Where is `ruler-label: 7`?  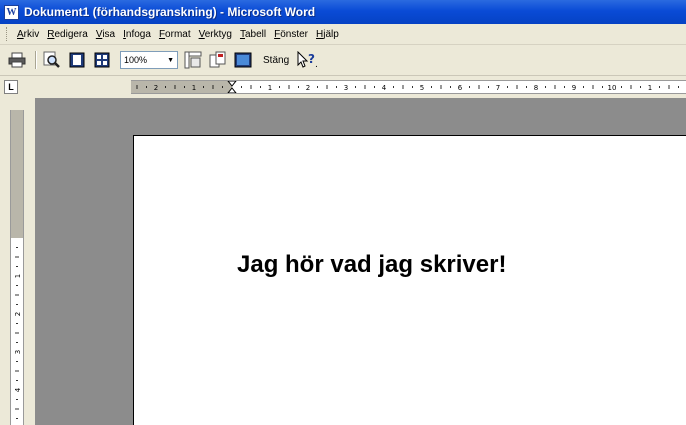 ruler-label: 7 is located at coordinates (498, 88).